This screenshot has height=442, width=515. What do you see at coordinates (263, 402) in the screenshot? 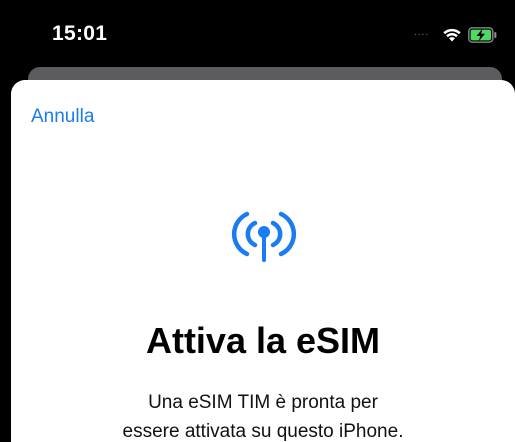
I see `subtitle-line-1: Una eSIM TIM è pronta per` at bounding box center [263, 402].